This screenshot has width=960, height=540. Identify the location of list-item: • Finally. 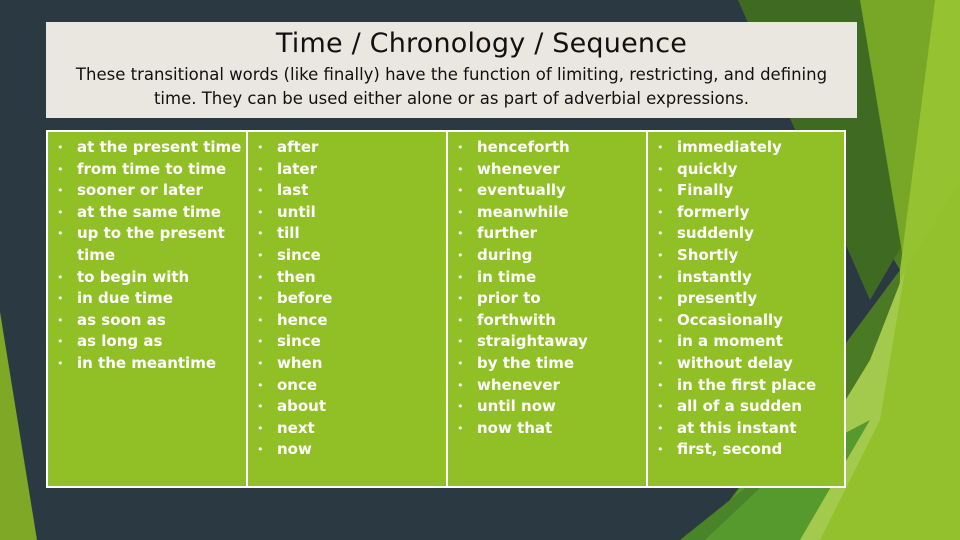
(746, 191).